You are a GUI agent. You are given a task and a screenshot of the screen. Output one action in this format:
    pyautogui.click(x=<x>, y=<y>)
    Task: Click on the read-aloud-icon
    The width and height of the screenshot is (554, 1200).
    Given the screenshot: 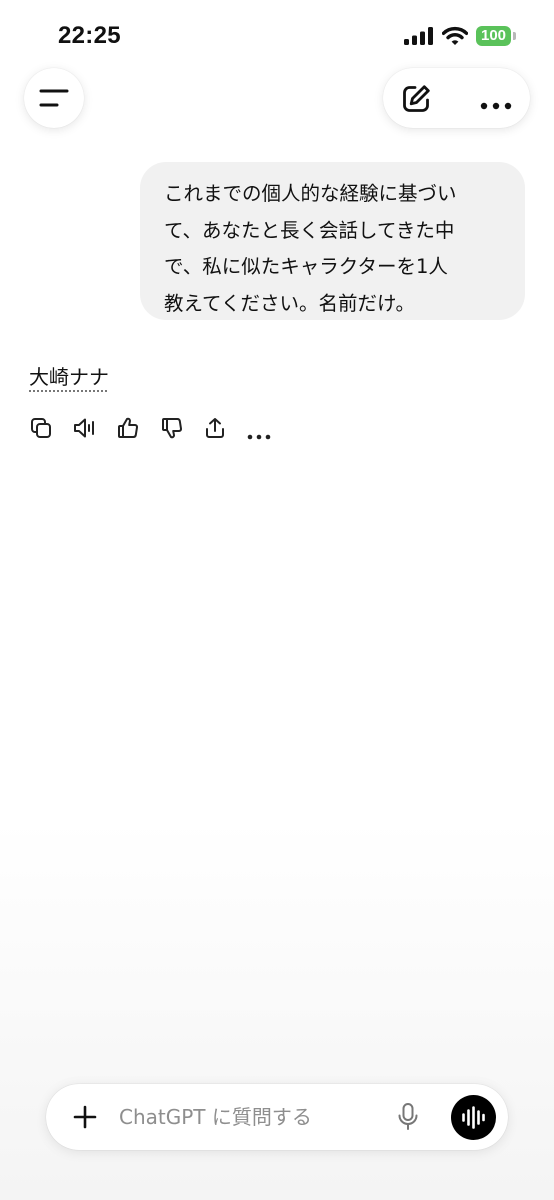 What is the action you would take?
    pyautogui.click(x=84, y=428)
    